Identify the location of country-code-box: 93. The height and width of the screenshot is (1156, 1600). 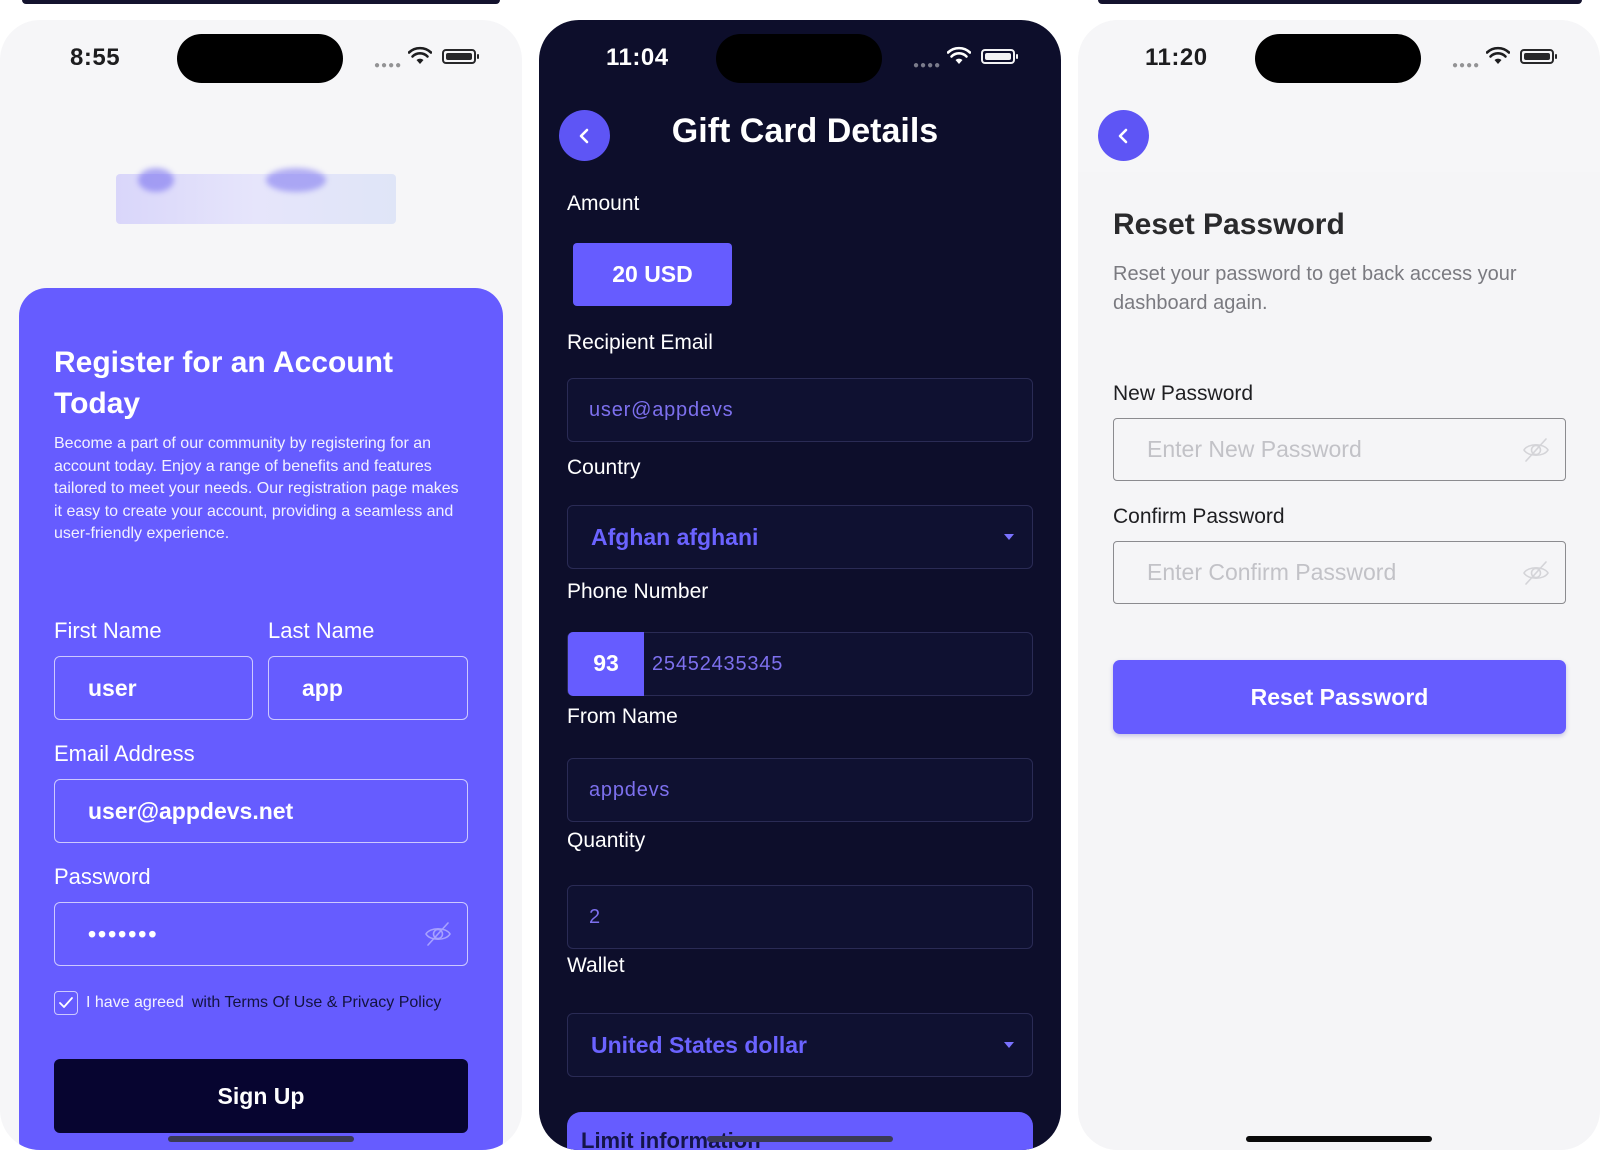
(606, 663).